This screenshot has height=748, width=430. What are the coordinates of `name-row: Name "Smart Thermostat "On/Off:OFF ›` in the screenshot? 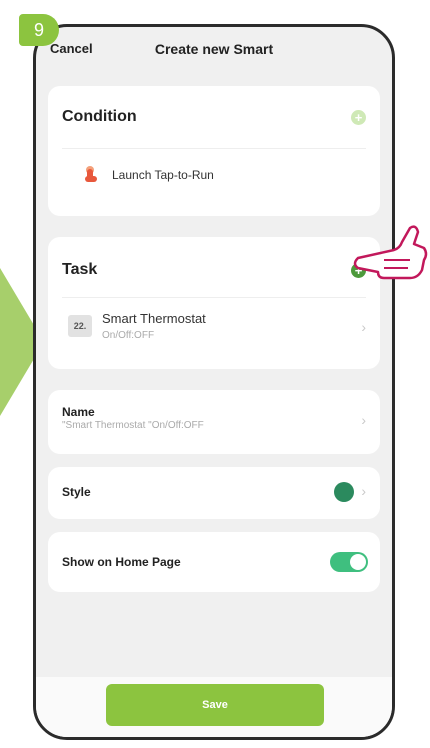 It's located at (214, 422).